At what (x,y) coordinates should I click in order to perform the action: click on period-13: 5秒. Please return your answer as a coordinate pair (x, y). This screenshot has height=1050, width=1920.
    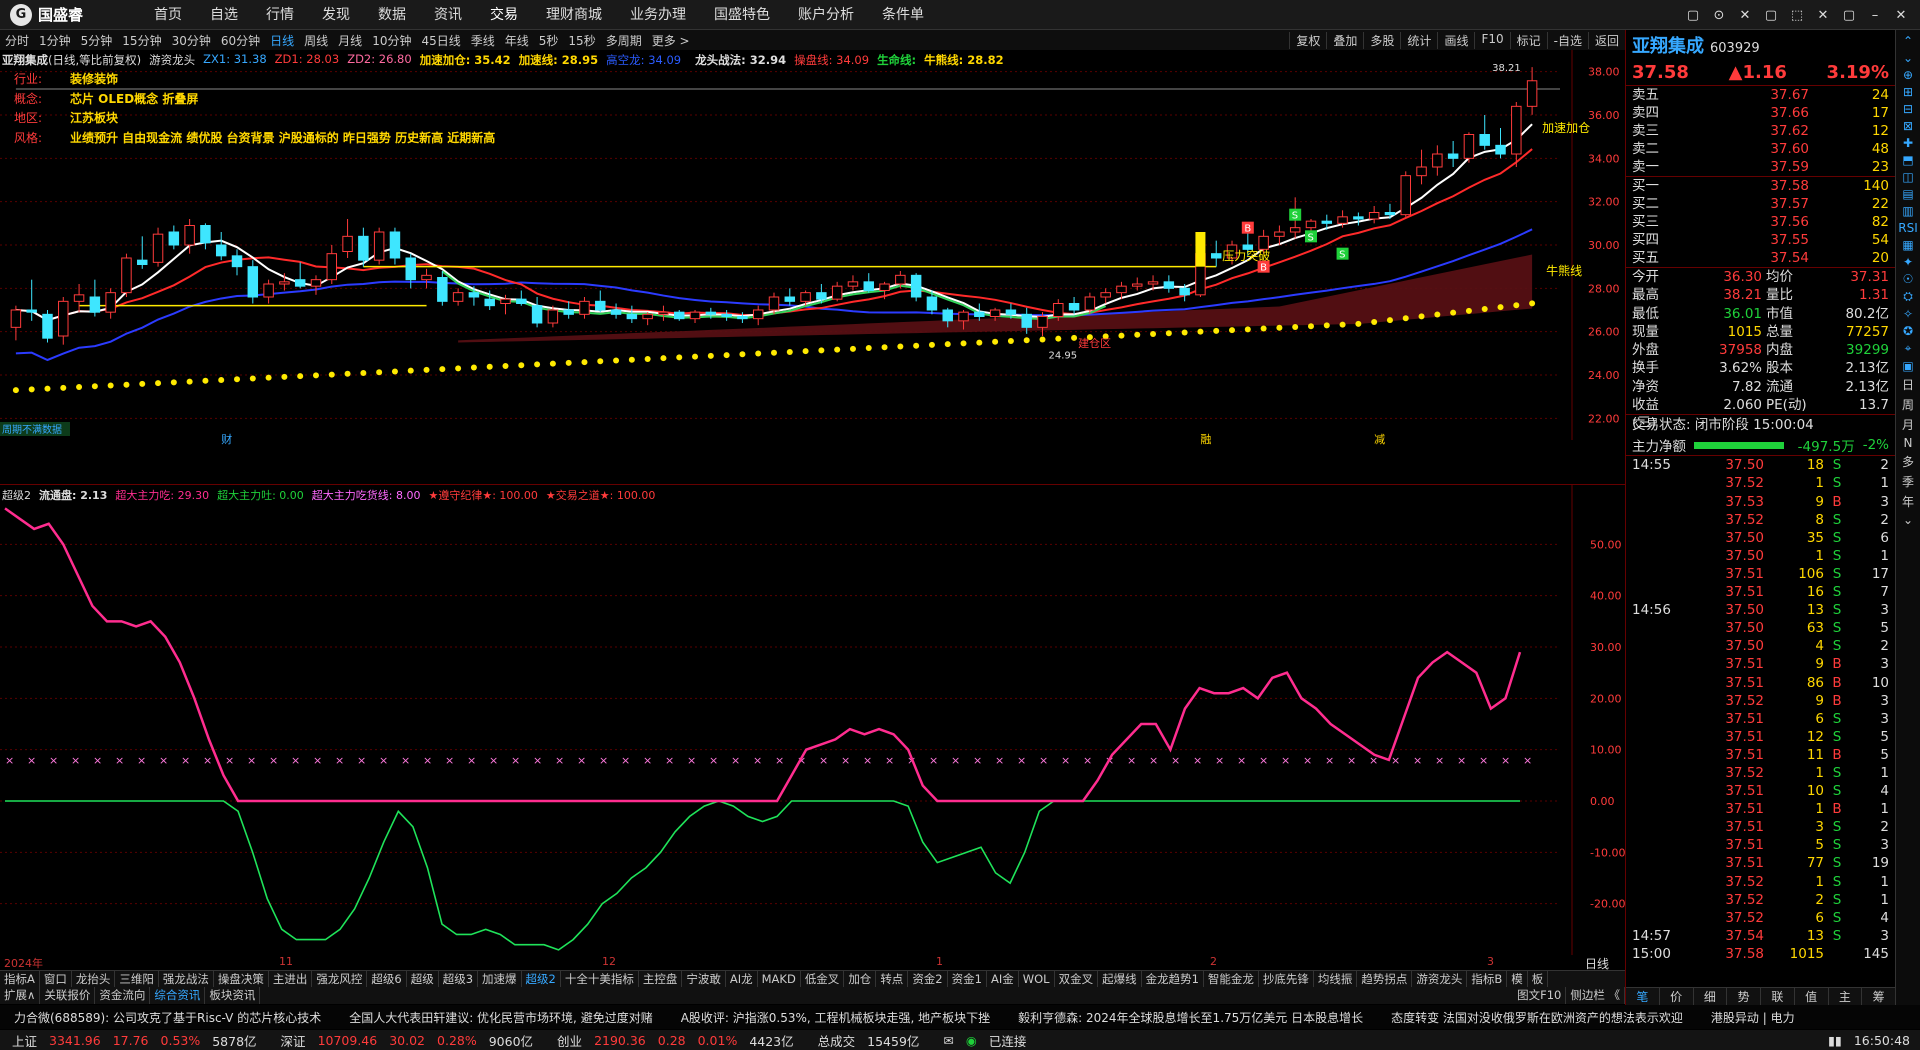
    Looking at the image, I should click on (549, 40).